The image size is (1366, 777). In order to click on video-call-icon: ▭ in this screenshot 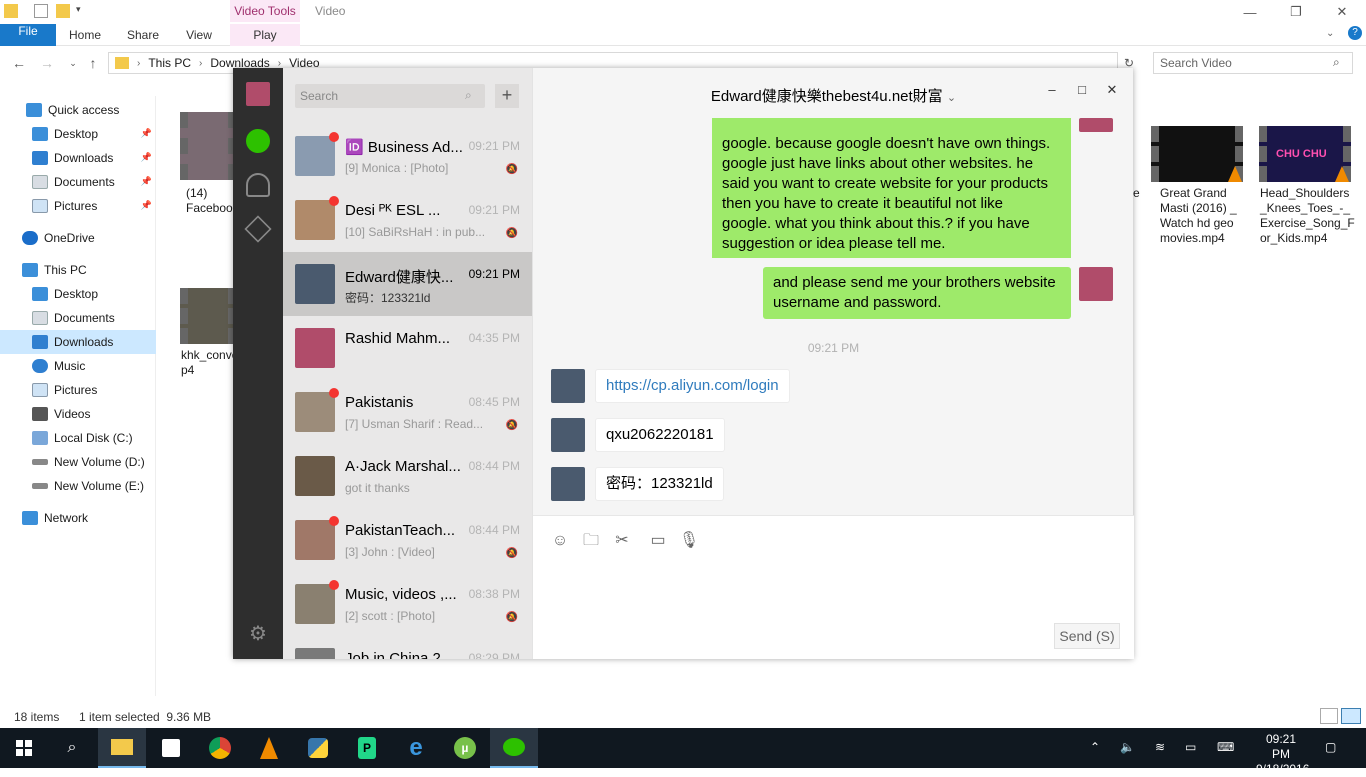, I will do `click(658, 541)`.